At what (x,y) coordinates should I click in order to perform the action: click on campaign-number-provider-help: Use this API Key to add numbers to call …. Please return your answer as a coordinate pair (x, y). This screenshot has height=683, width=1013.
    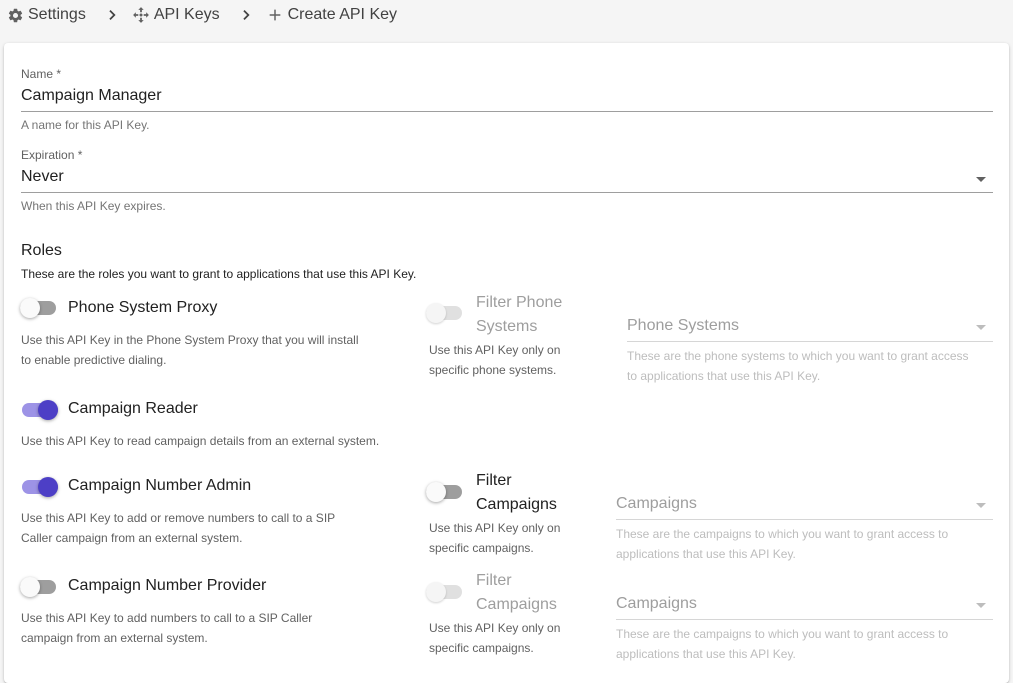
    Looking at the image, I should click on (166, 628).